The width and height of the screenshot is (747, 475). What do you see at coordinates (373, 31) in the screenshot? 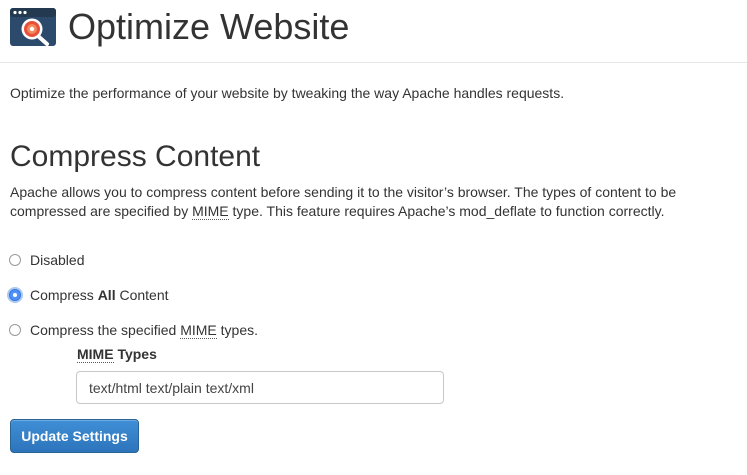
I see `page-header: Optimize Website` at bounding box center [373, 31].